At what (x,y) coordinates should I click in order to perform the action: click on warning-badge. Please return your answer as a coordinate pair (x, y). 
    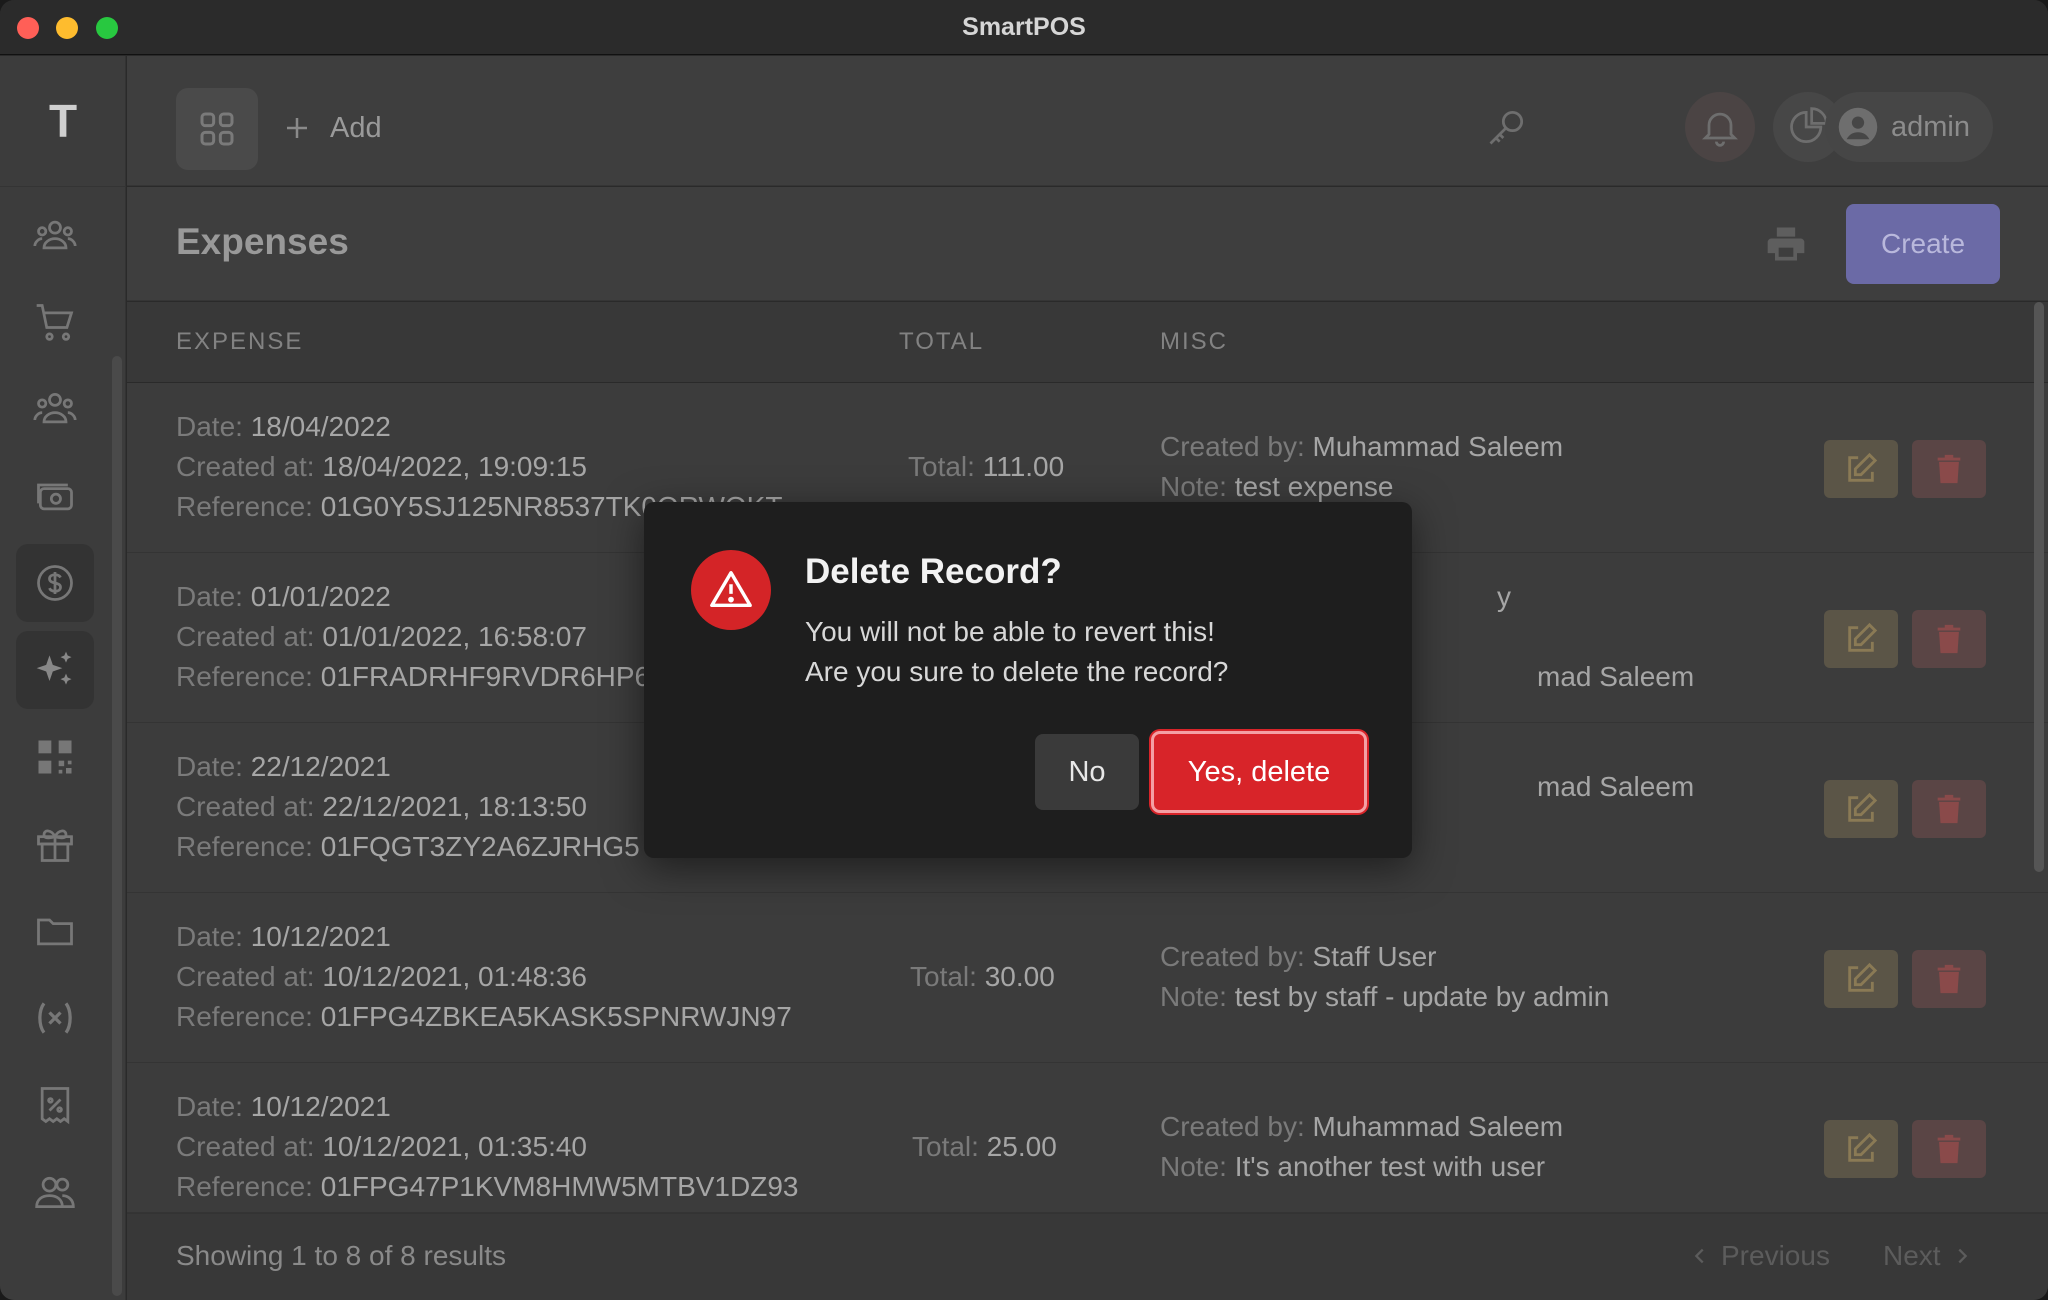
    Looking at the image, I should click on (731, 590).